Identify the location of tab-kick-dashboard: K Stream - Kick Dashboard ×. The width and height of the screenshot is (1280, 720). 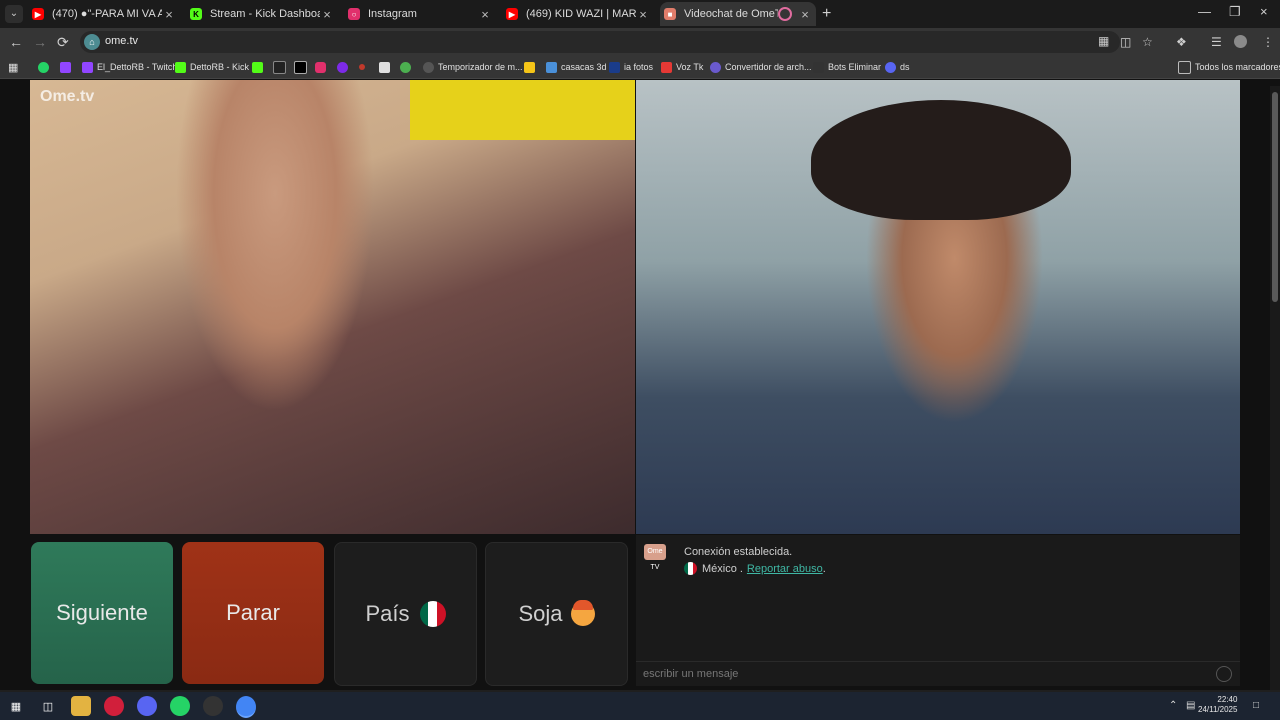
(262, 14).